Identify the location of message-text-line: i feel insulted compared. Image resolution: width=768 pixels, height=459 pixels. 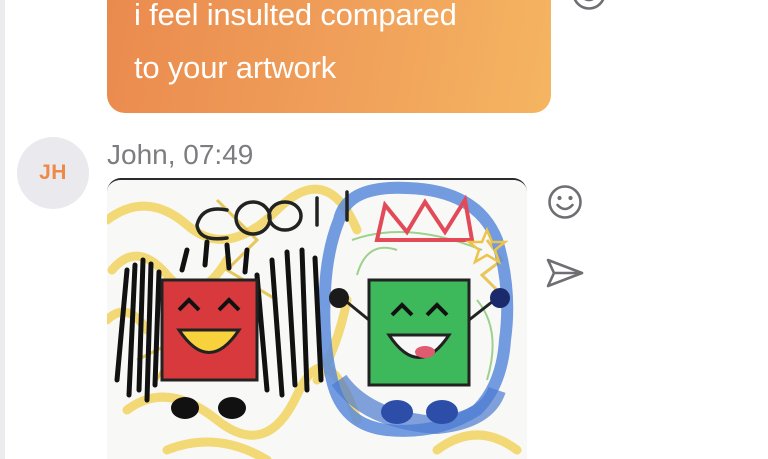
(295, 16).